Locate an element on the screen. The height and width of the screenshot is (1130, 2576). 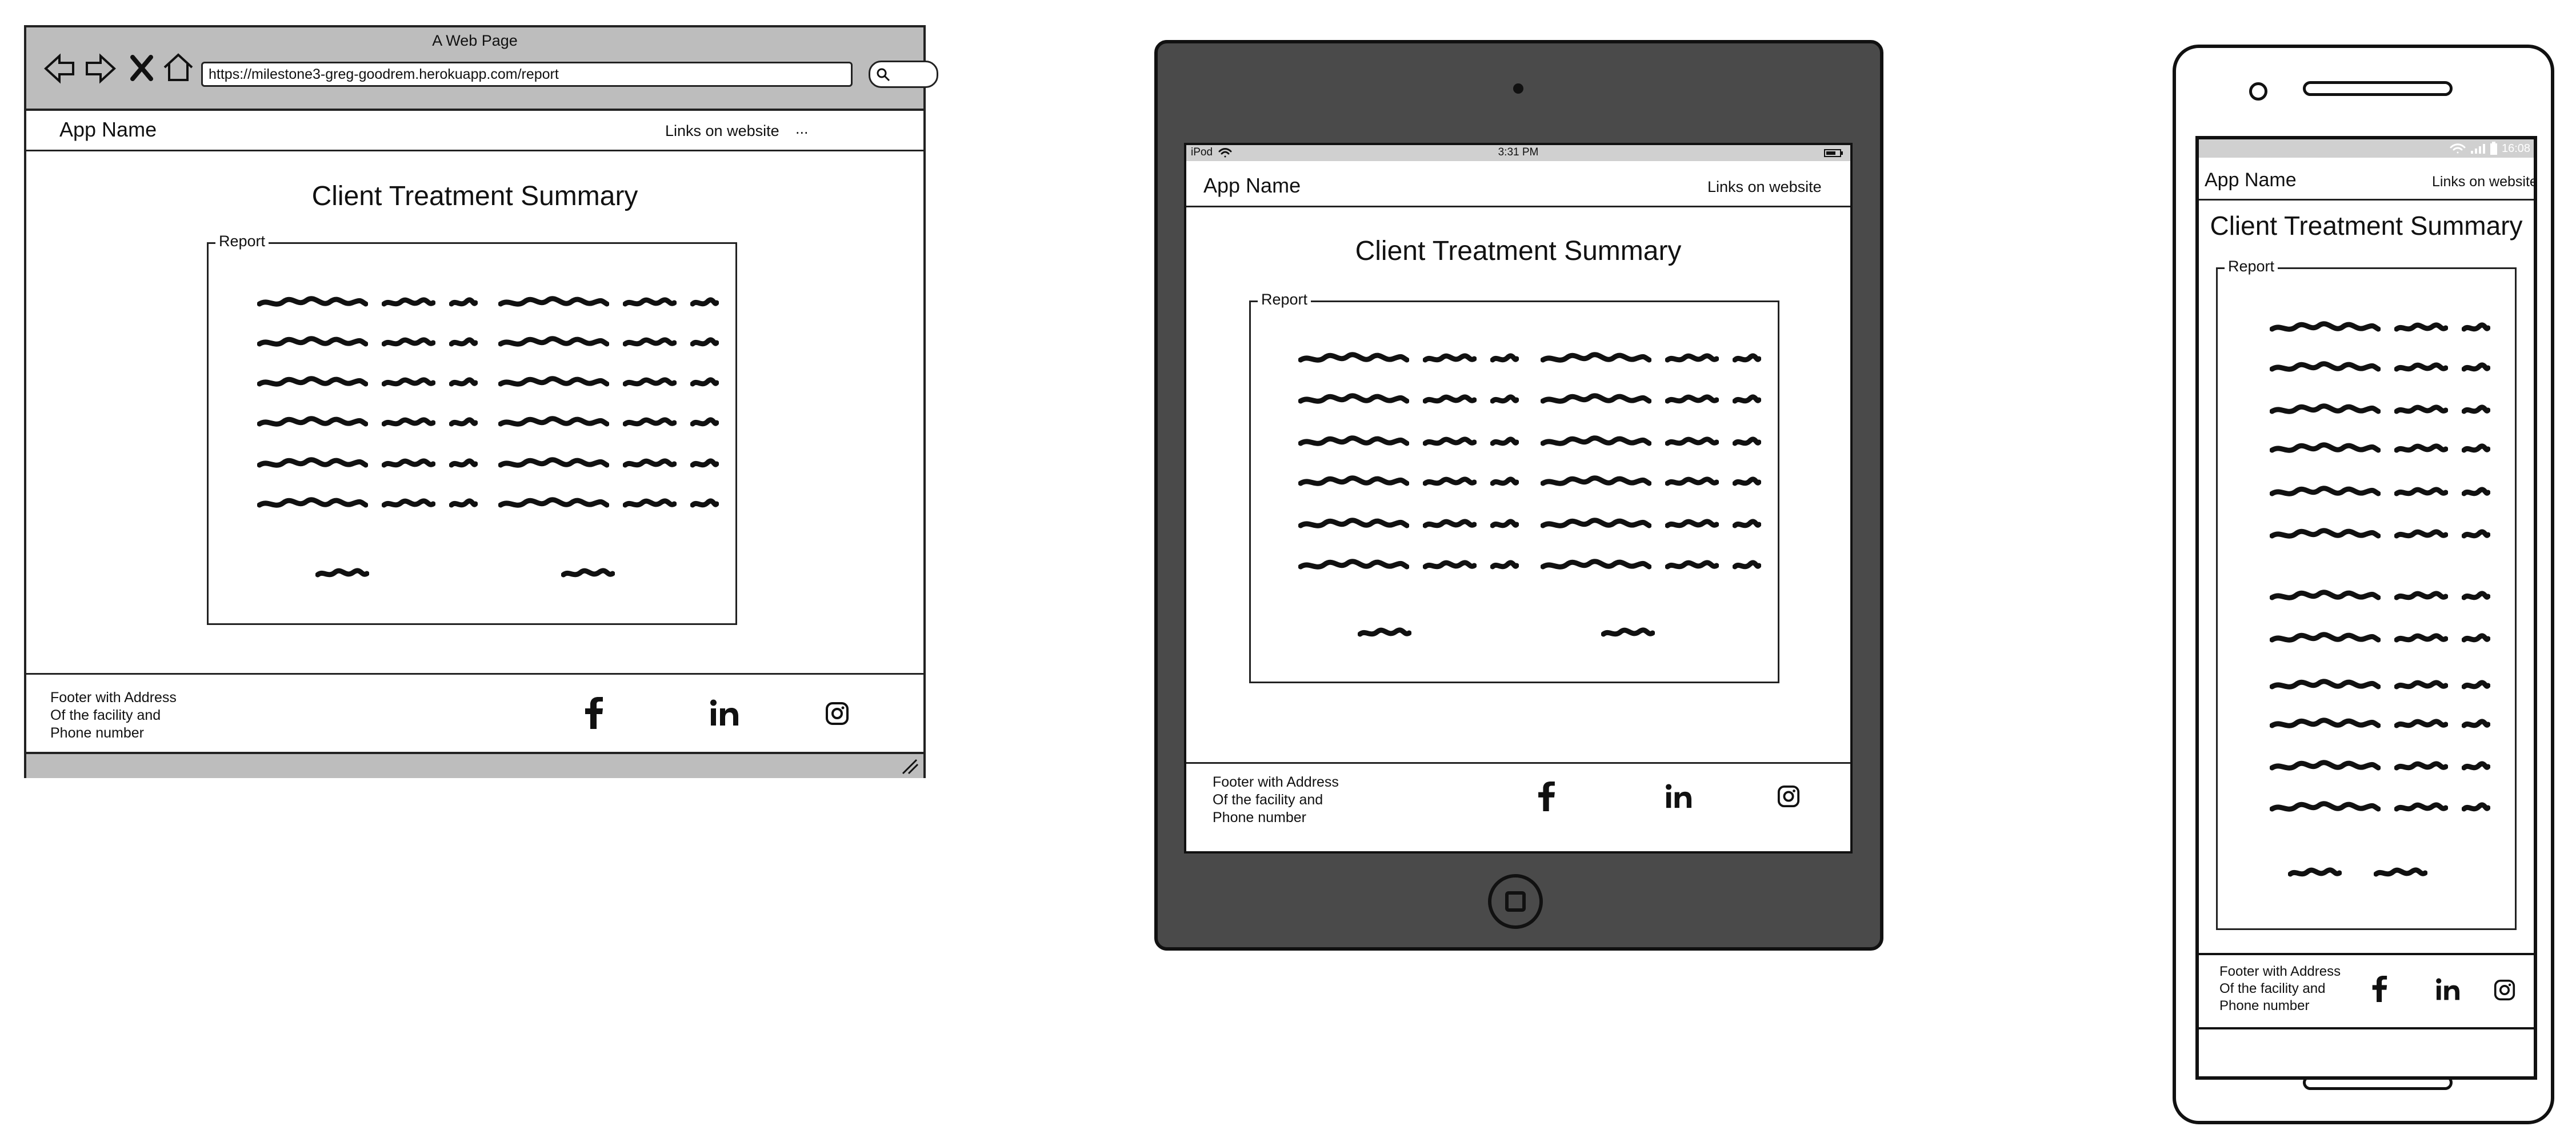
footer-line-3: Phone number is located at coordinates (1260, 818).